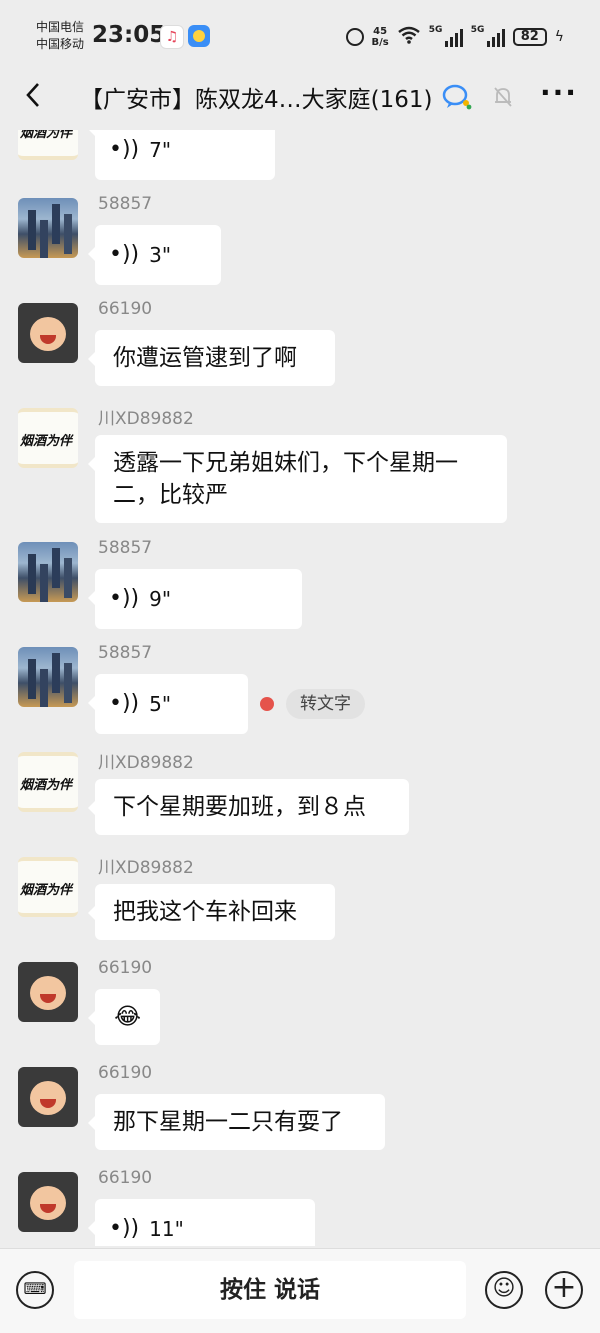  What do you see at coordinates (504, 1290) in the screenshot?
I see `emoji-icon: ☺` at bounding box center [504, 1290].